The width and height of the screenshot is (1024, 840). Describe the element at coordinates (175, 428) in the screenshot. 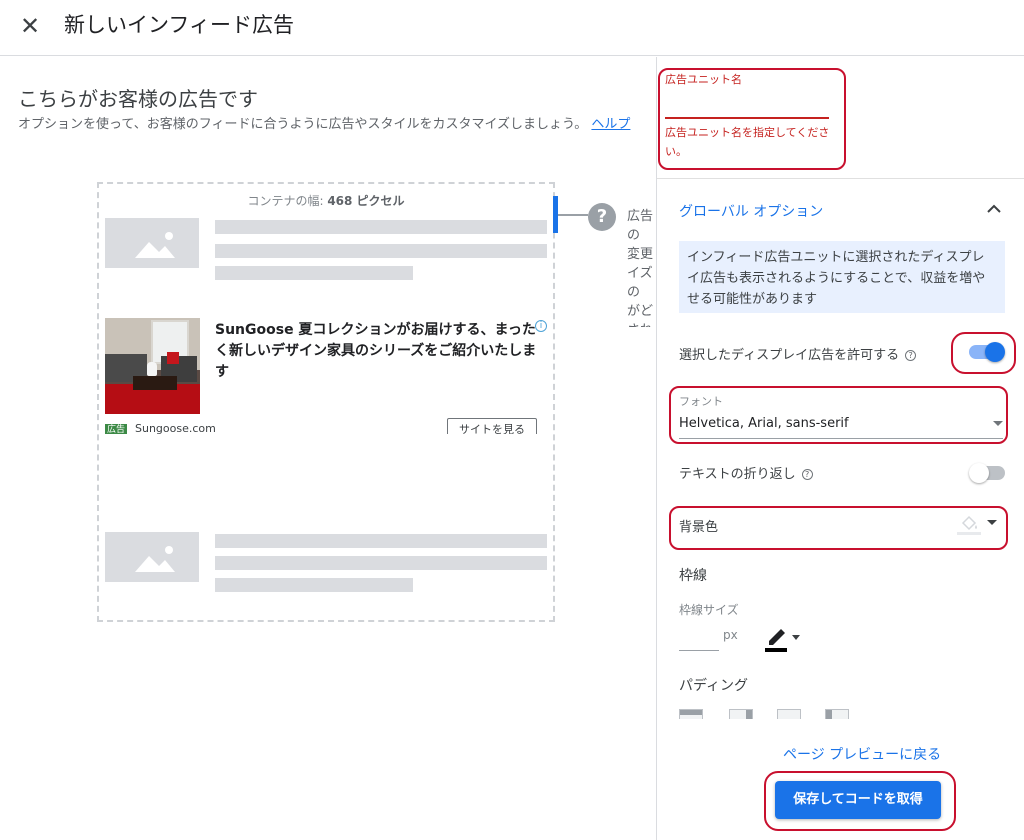

I see `ad-domain: Sungoose.com` at that location.